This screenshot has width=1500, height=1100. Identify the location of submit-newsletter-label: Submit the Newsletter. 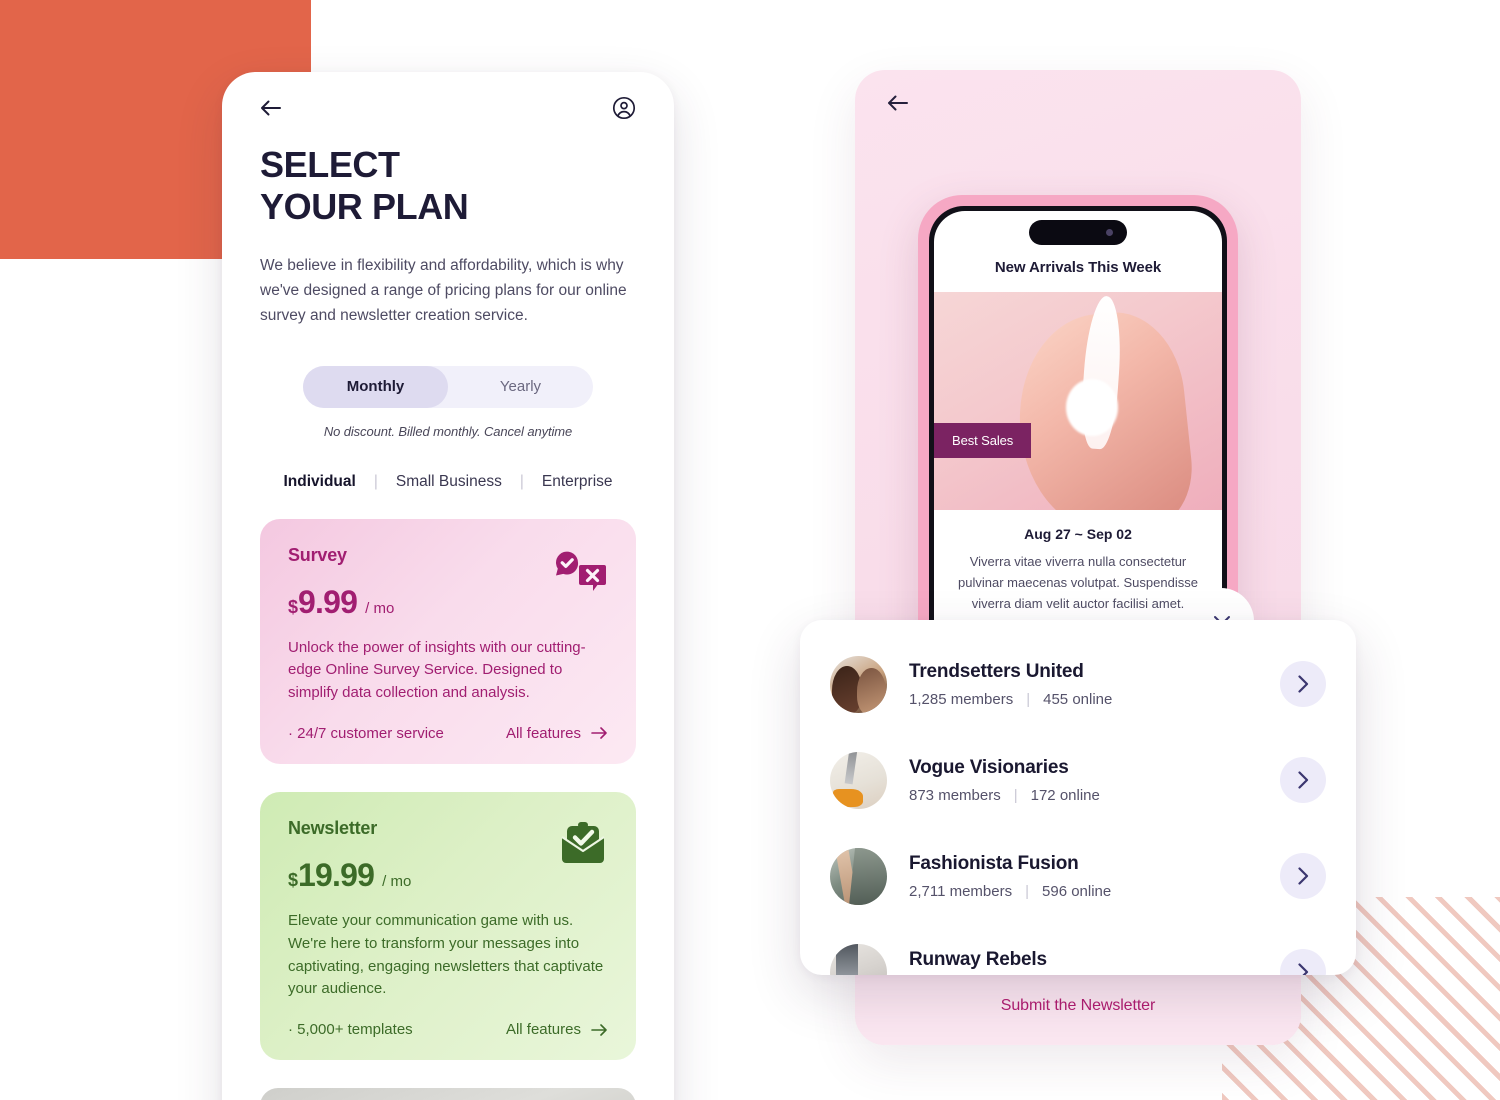
(1078, 1005).